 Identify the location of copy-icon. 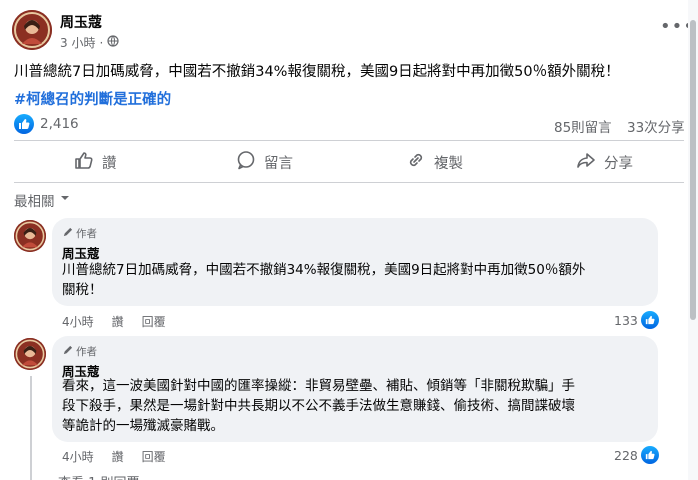
(416, 162).